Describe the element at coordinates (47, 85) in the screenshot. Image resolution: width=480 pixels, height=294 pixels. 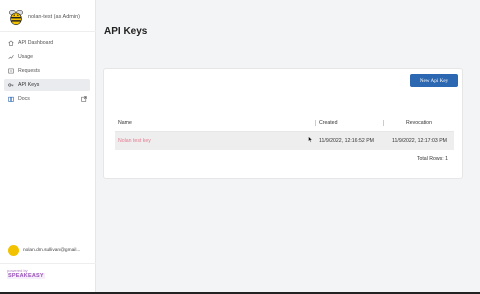
I see `sidebar-item-api-keys: API Keys` at that location.